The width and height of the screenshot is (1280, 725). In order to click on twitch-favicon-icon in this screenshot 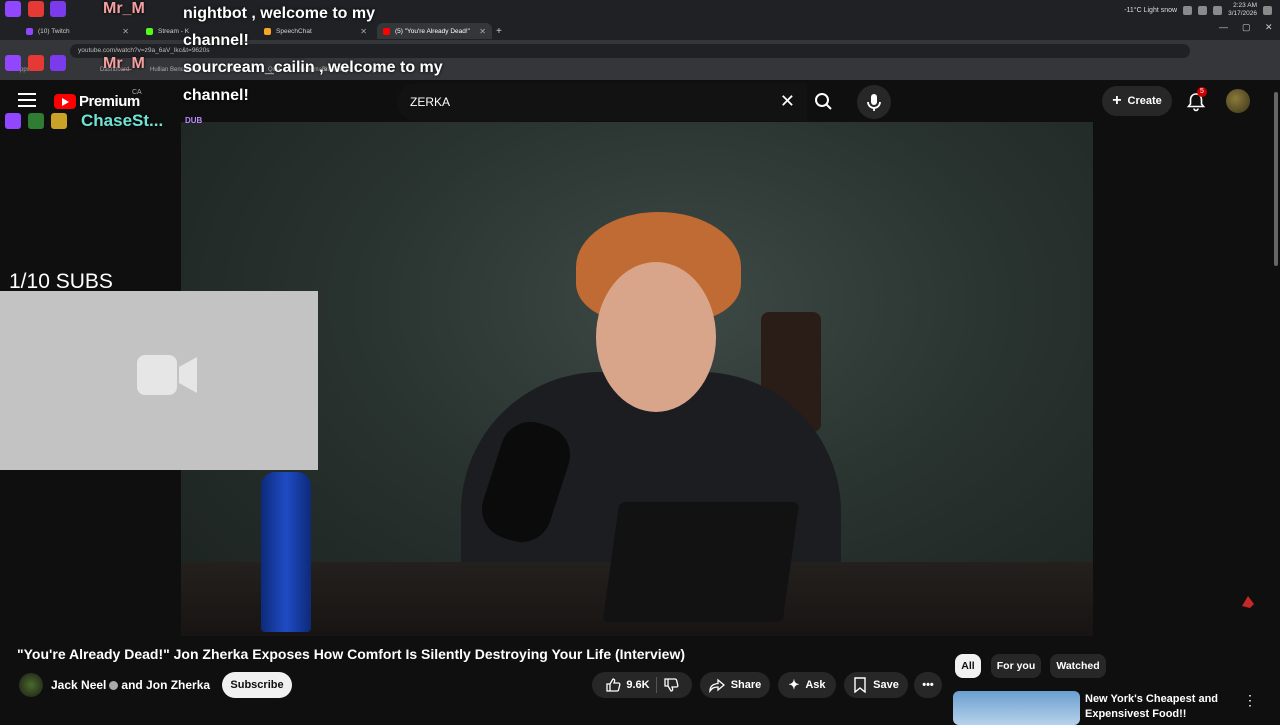, I will do `click(29, 31)`.